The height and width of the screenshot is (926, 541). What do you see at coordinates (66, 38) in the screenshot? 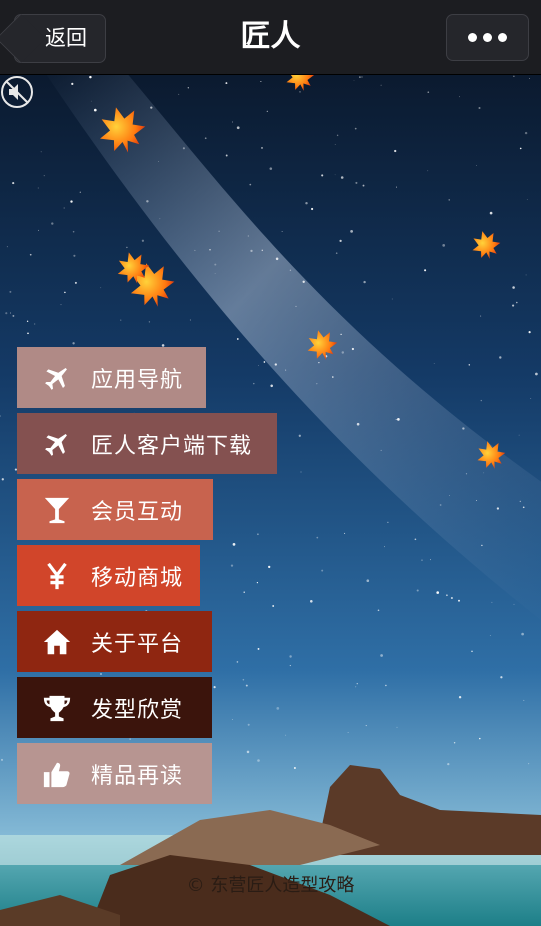
I see `back-button-label: 返回` at bounding box center [66, 38].